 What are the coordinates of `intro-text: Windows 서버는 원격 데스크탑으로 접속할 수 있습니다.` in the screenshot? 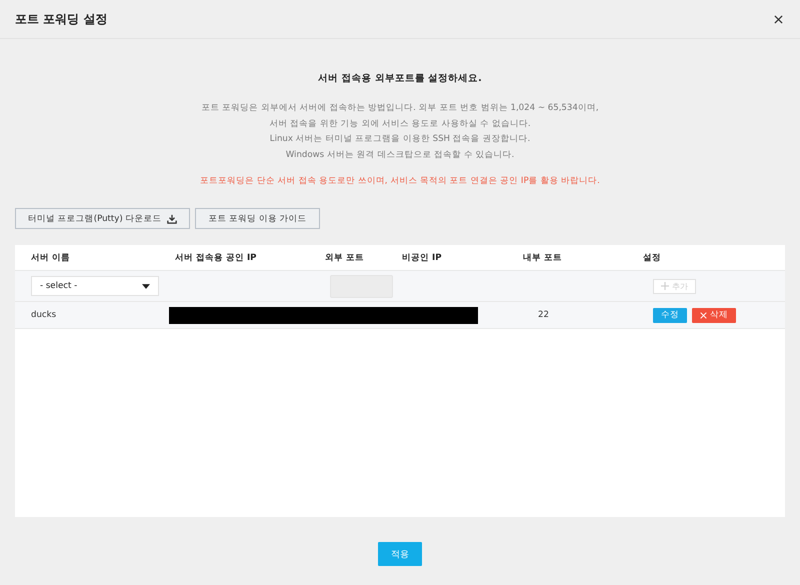 It's located at (400, 155).